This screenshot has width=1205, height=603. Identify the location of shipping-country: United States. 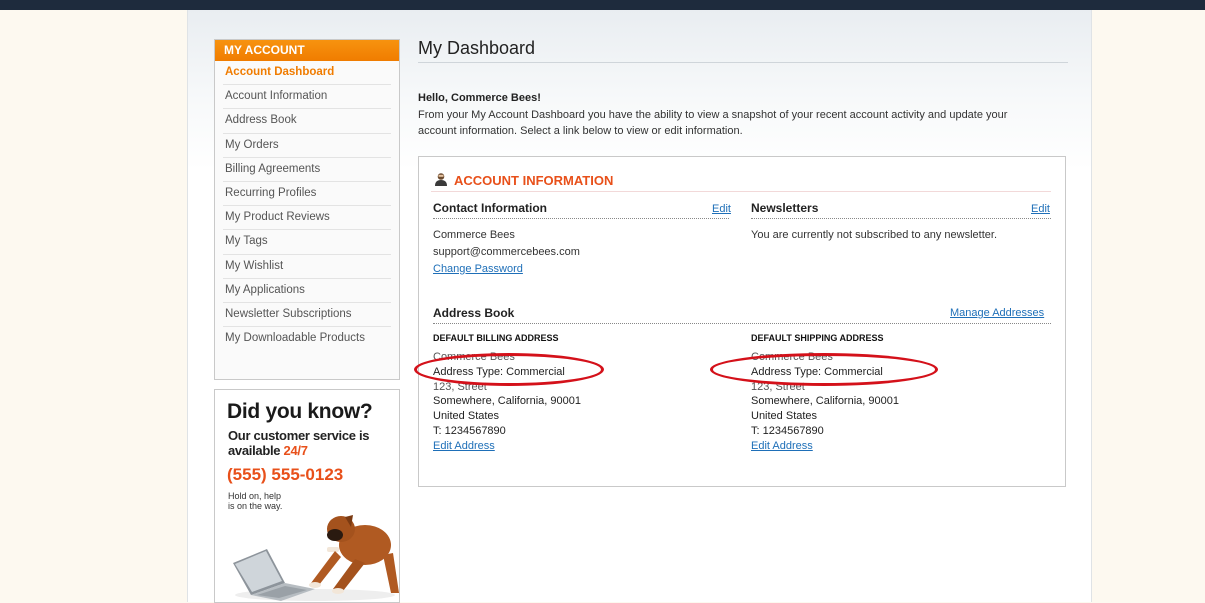
(784, 416).